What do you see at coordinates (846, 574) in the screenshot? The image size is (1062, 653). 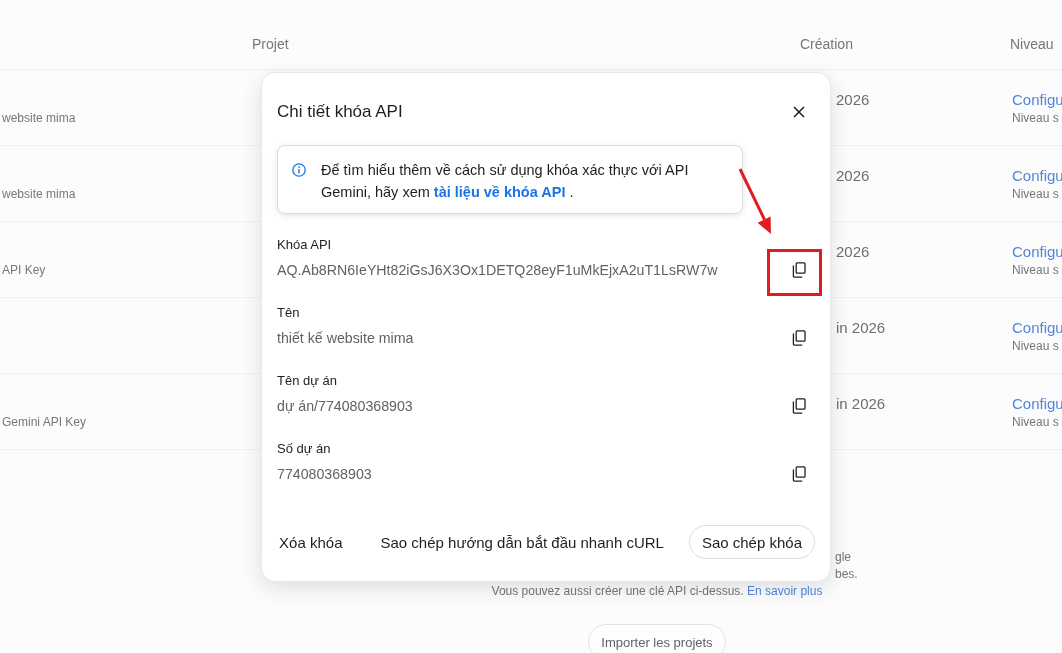 I see `note-text: bes.` at bounding box center [846, 574].